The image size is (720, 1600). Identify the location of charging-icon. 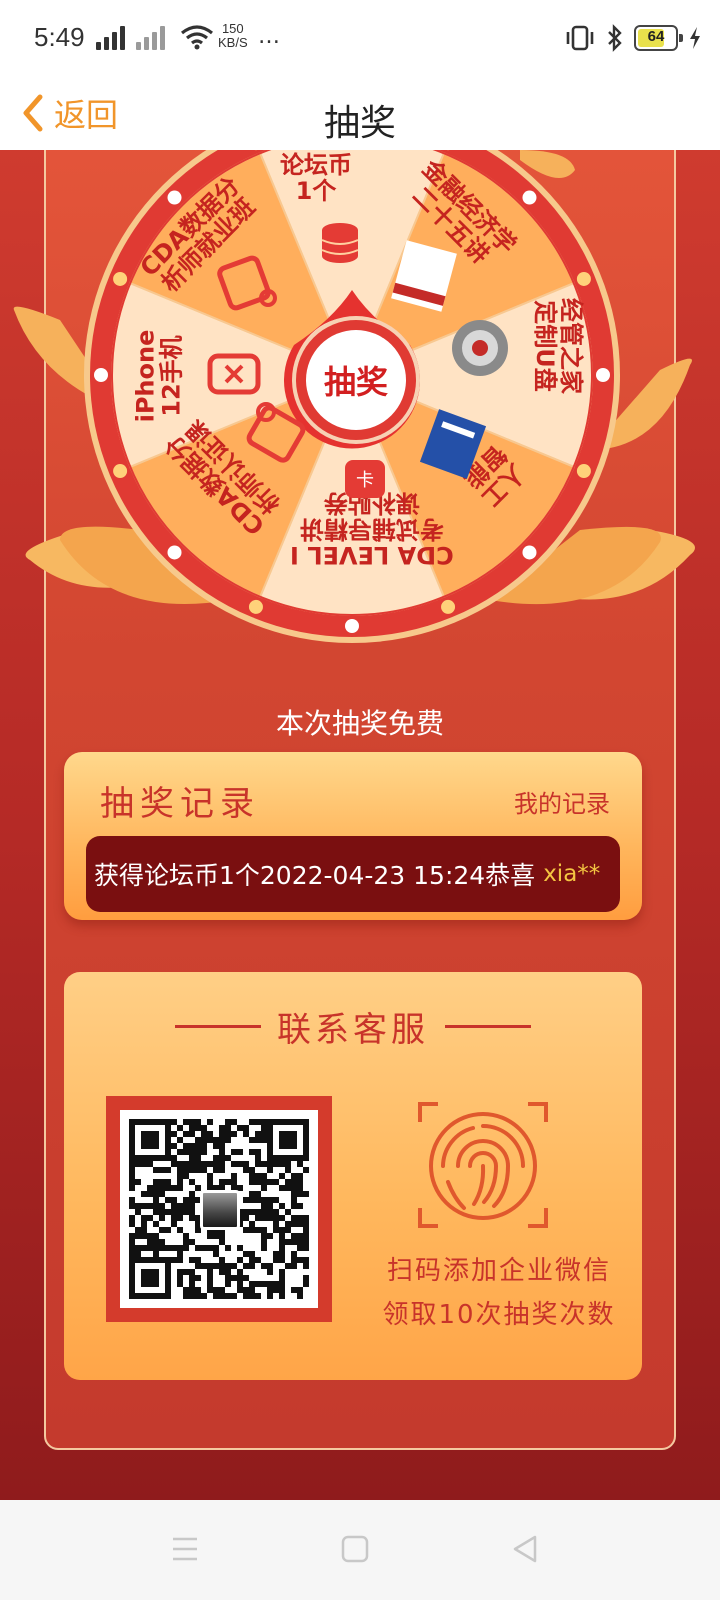
(695, 38).